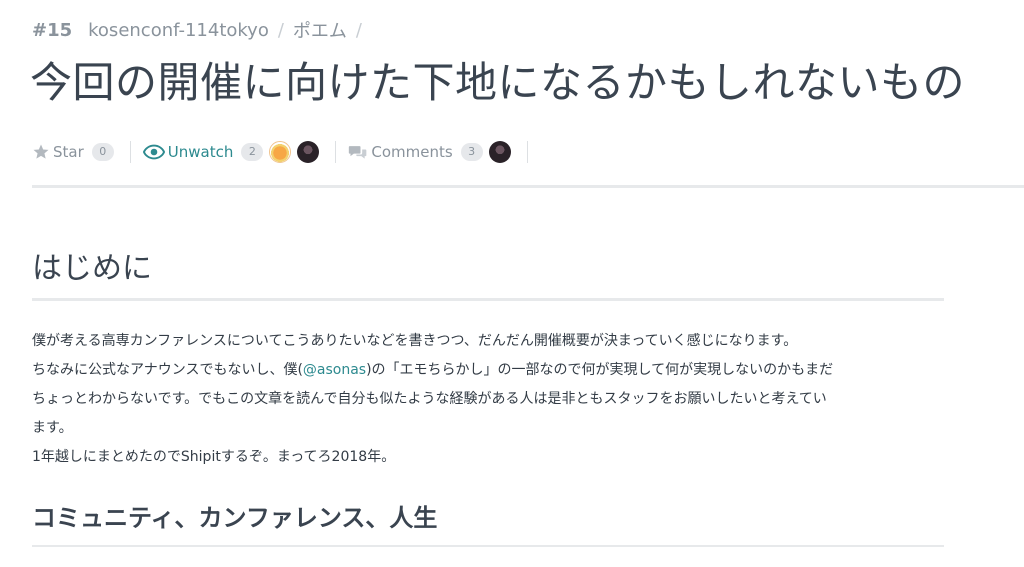  I want to click on section-heading: はじめに, so click(92, 268).